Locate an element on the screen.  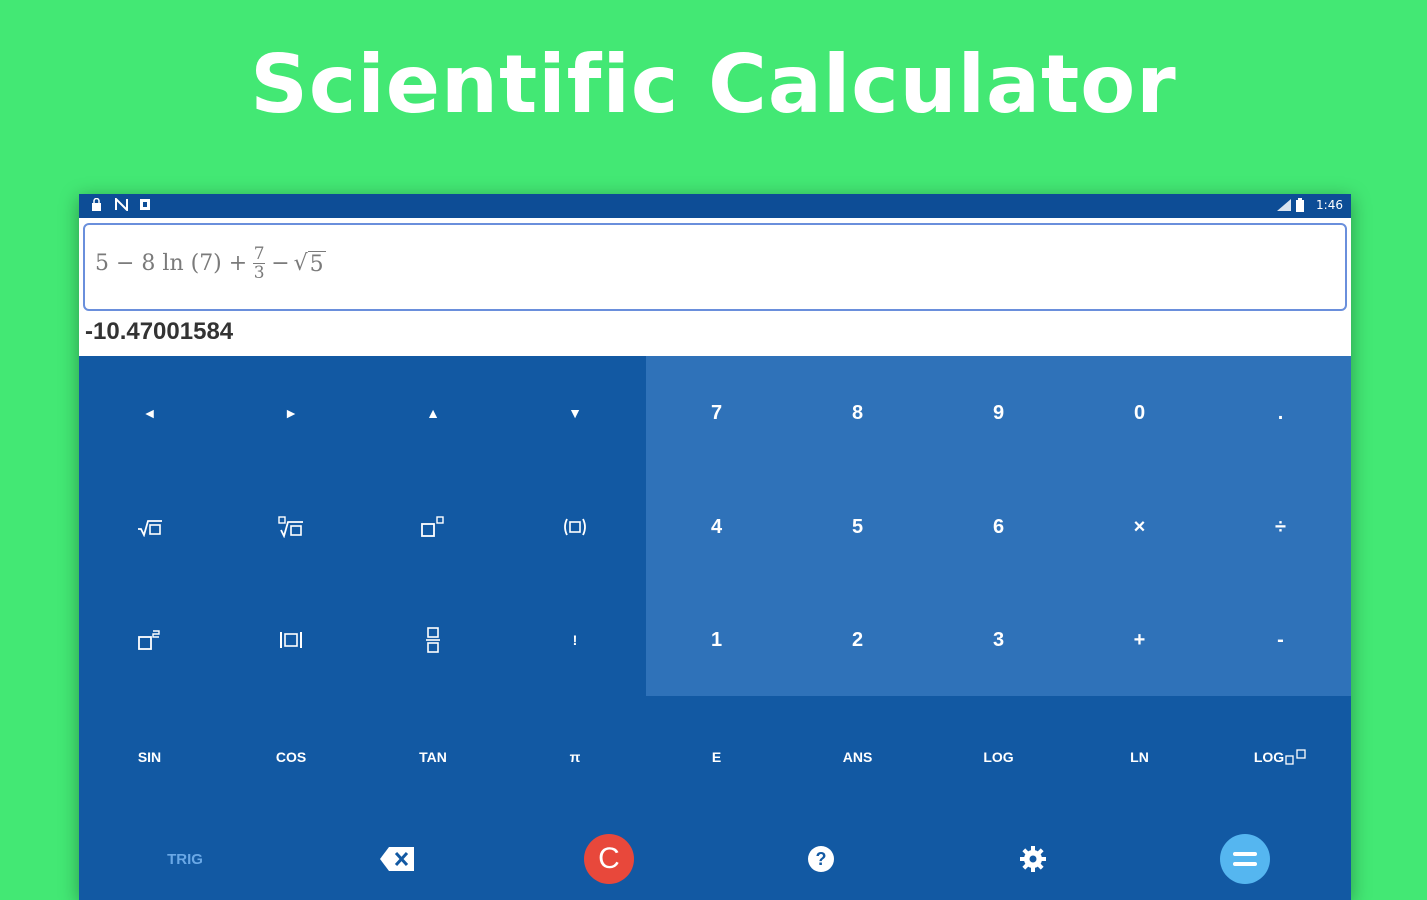
clear-label: C is located at coordinates (609, 859).